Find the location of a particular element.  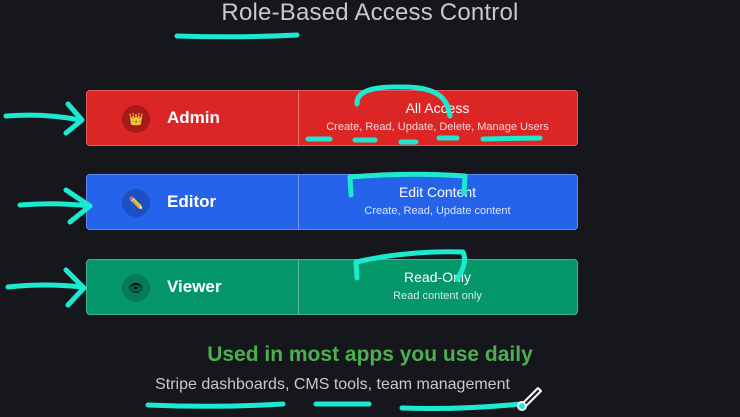

arrow-icon-editor is located at coordinates (55, 206).